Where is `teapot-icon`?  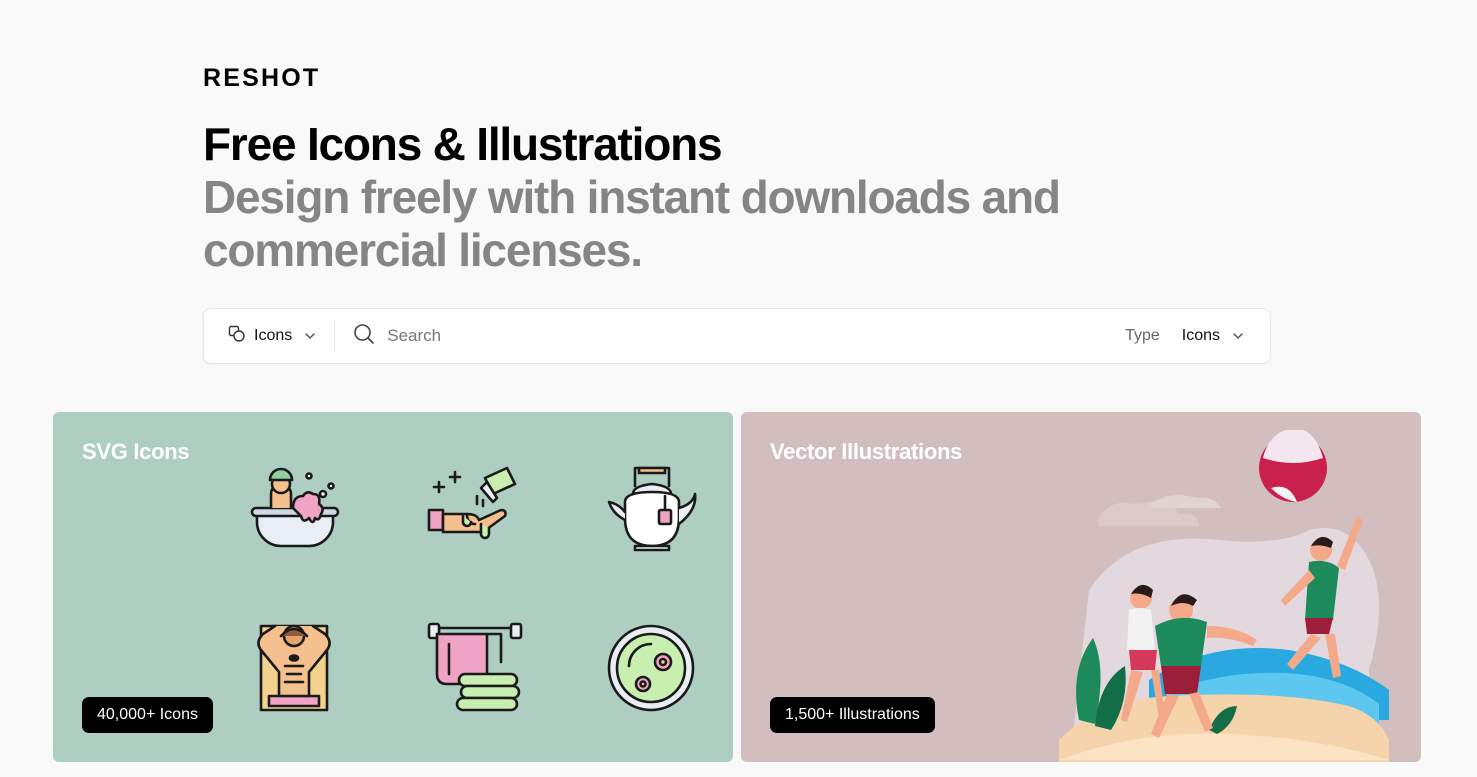 teapot-icon is located at coordinates (652, 509).